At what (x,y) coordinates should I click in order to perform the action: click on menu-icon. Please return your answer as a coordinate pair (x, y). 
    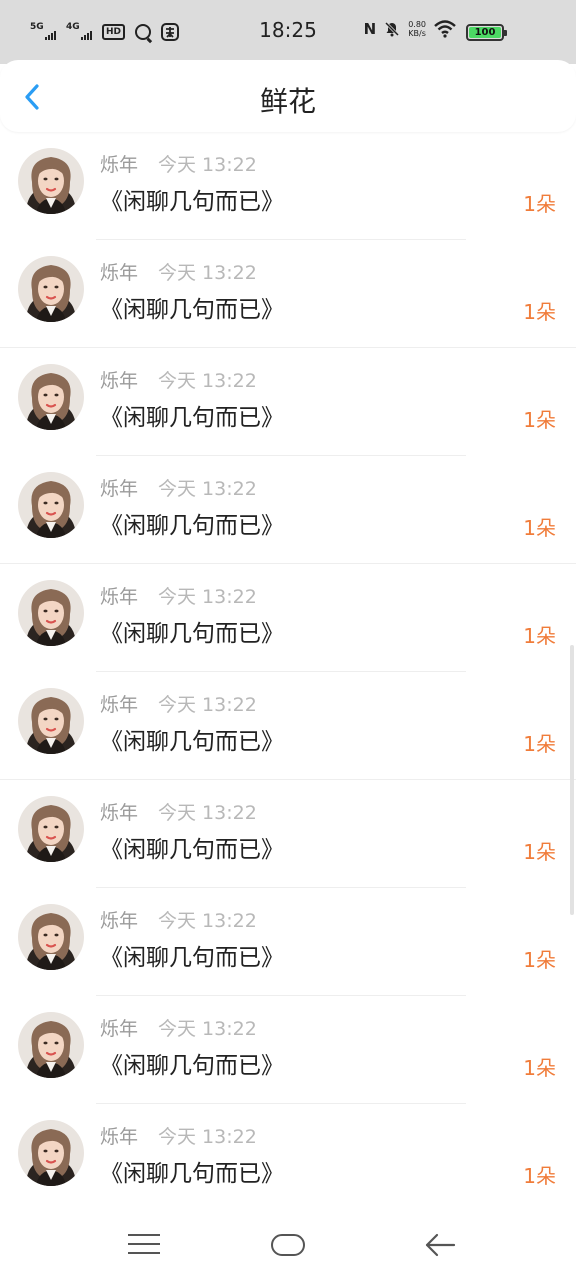
    Looking at the image, I should click on (144, 1245).